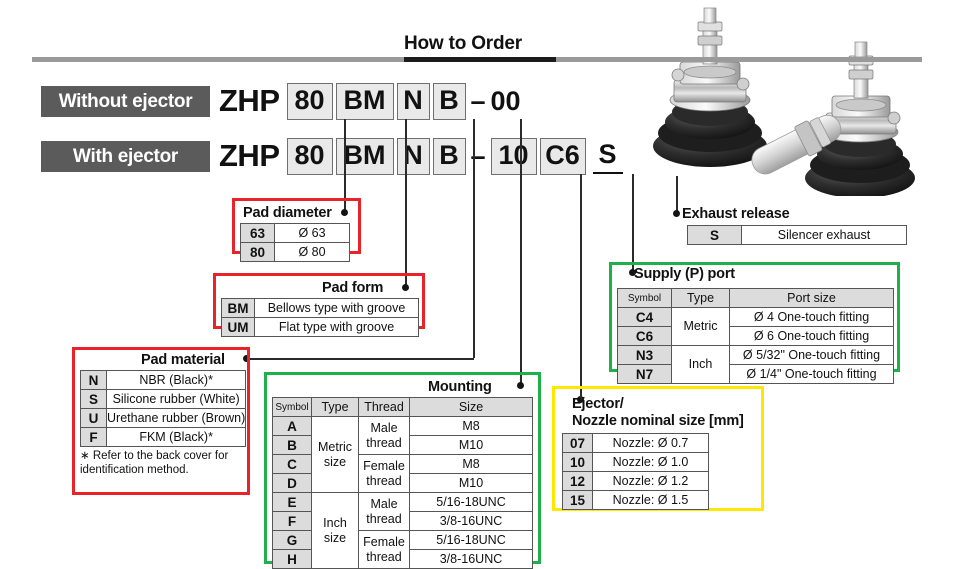  Describe the element at coordinates (633, 223) in the screenshot. I see `leader-supply-port` at that location.